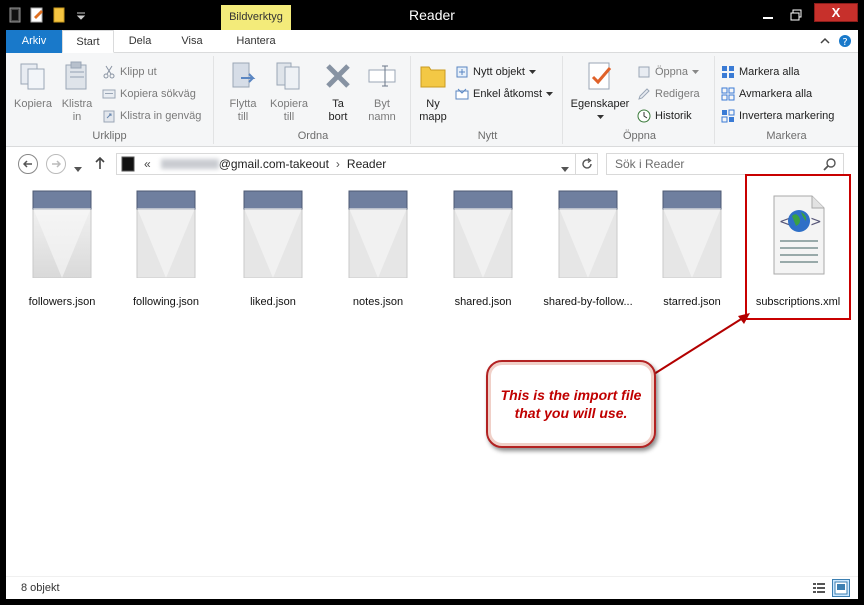  I want to click on status-bar: 8 objekt, so click(432, 587).